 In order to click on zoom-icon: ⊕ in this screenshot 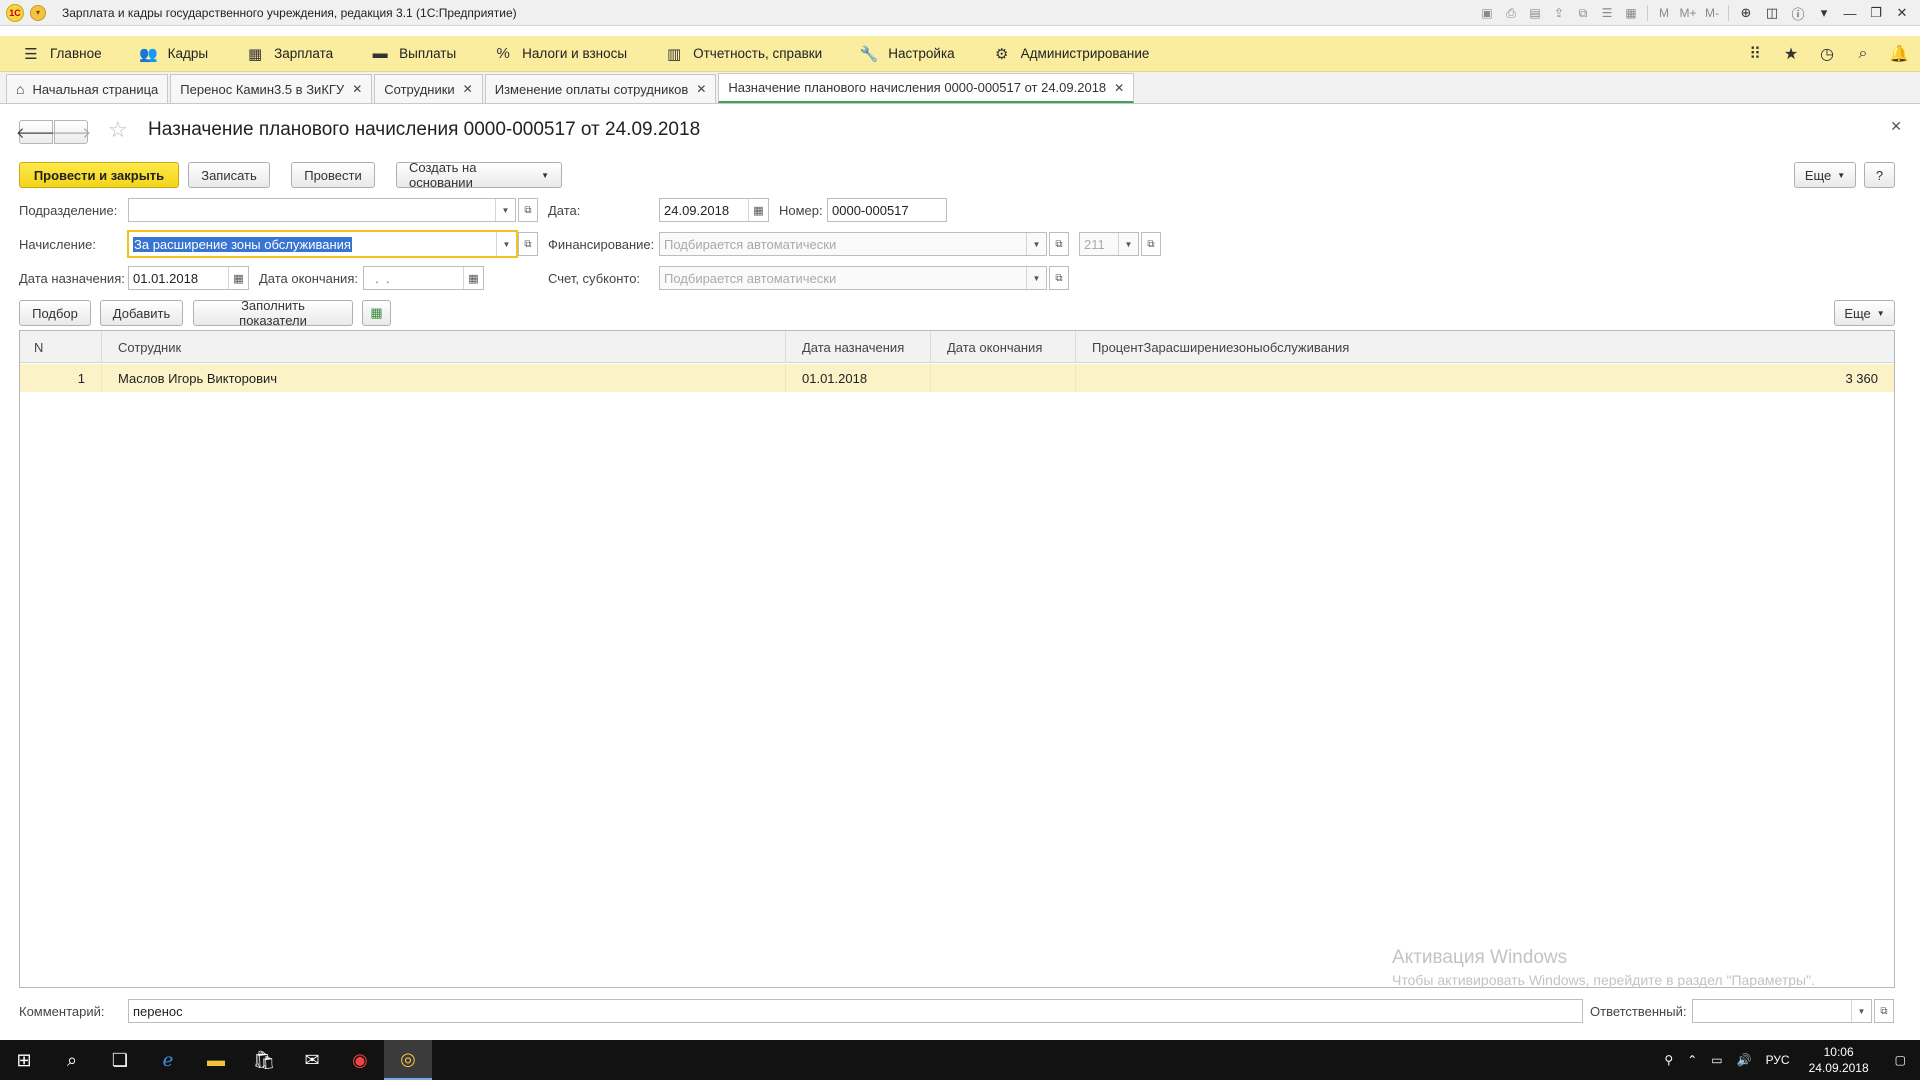, I will do `click(1746, 13)`.